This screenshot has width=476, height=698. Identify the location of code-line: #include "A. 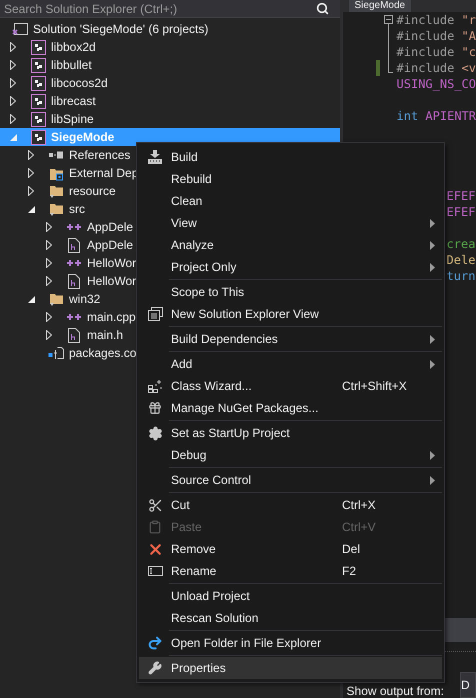
(436, 36).